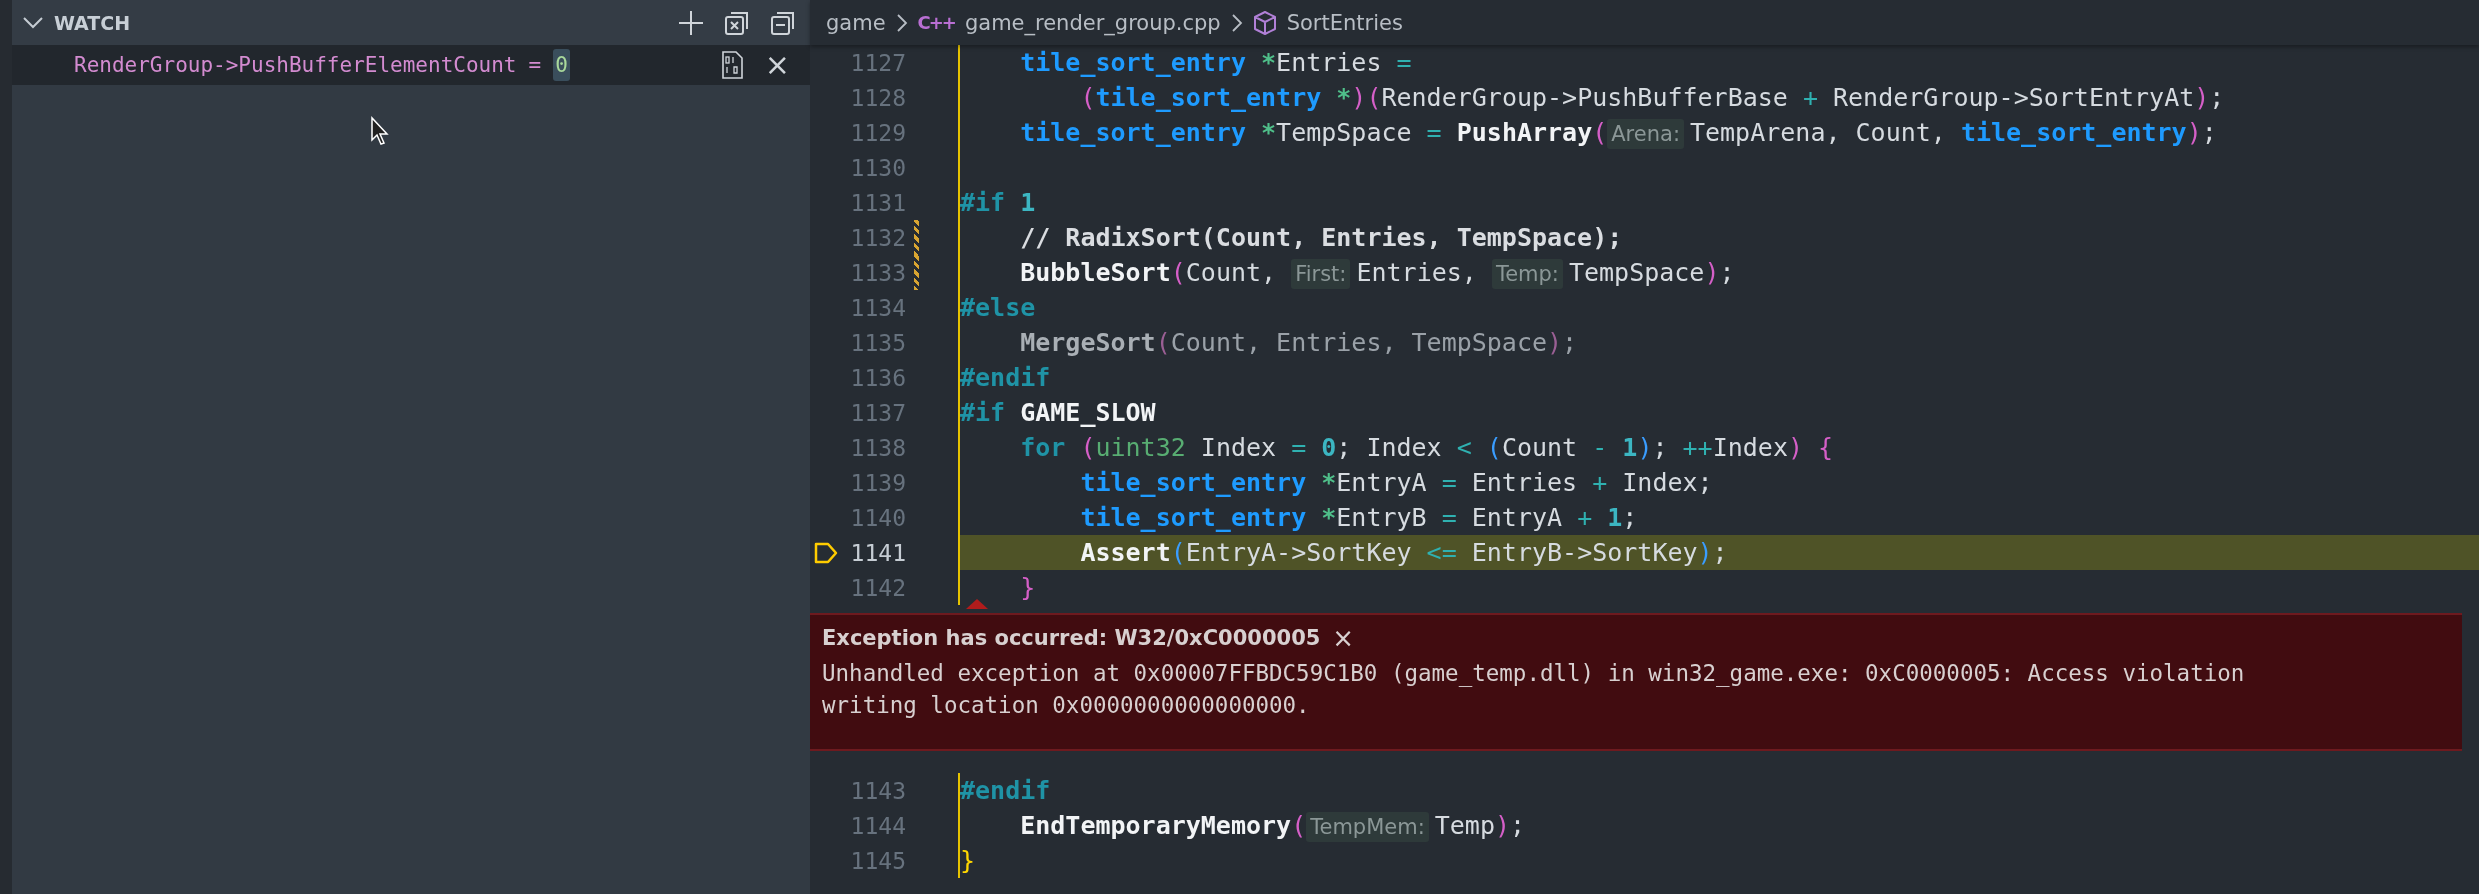  I want to click on line-number: 1135, so click(877, 342).